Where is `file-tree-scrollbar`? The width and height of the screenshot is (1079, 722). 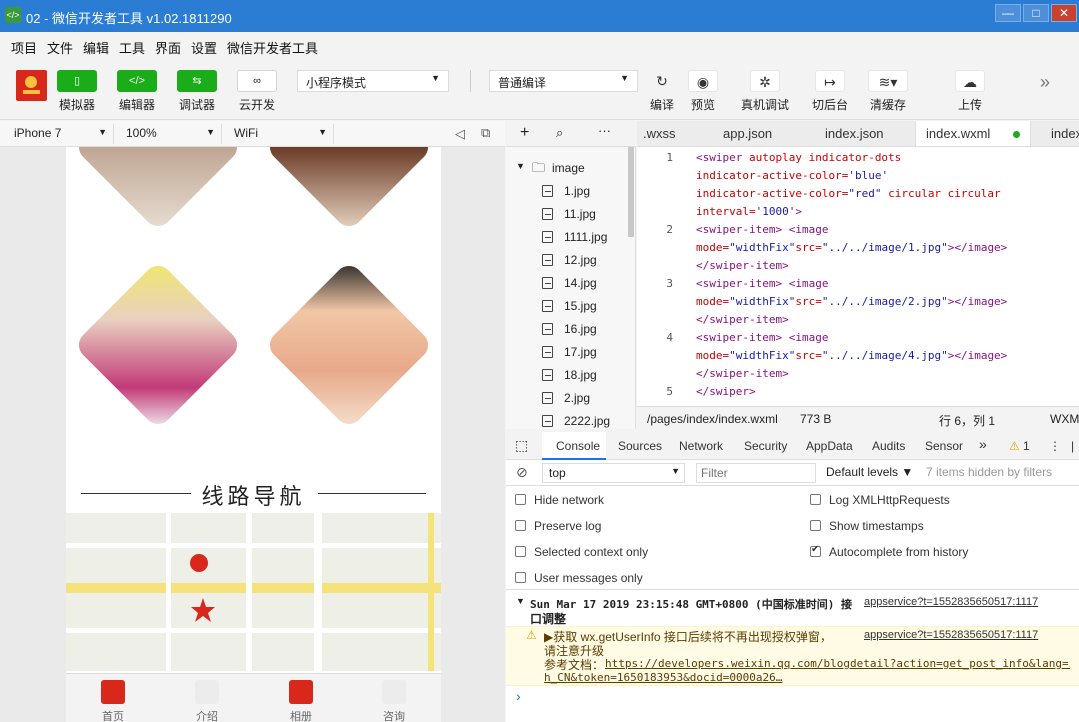
file-tree-scrollbar is located at coordinates (631, 192).